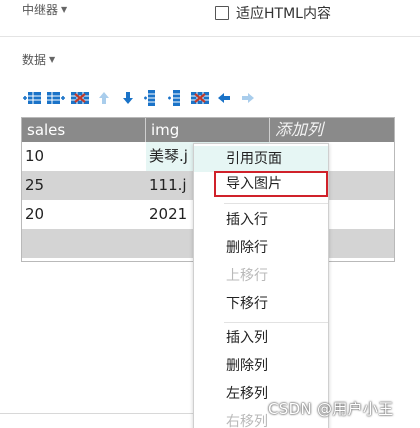 This screenshot has width=420, height=428. Describe the element at coordinates (332, 130) in the screenshot. I see `add-column-header: 添加列` at that location.